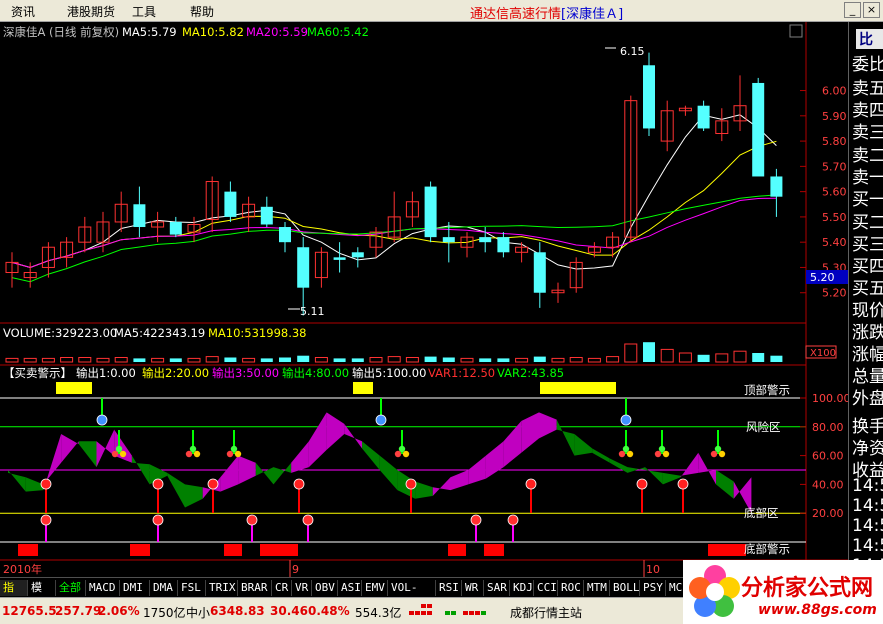  What do you see at coordinates (763, 427) in the screenshot?
I see `risk-zone-label: 风险区` at bounding box center [763, 427].